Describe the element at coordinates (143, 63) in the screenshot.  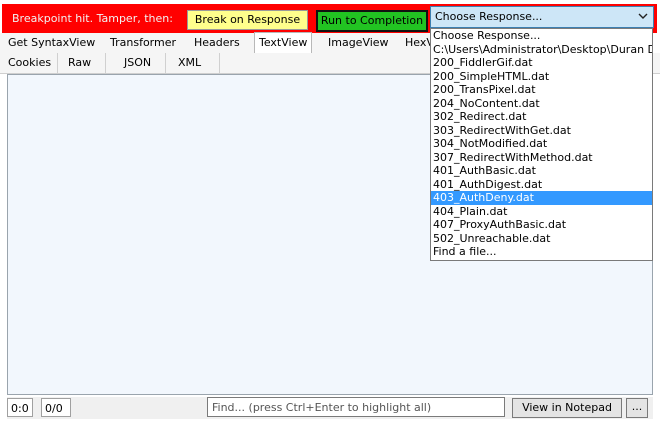
I see `tab-json: JSON` at that location.